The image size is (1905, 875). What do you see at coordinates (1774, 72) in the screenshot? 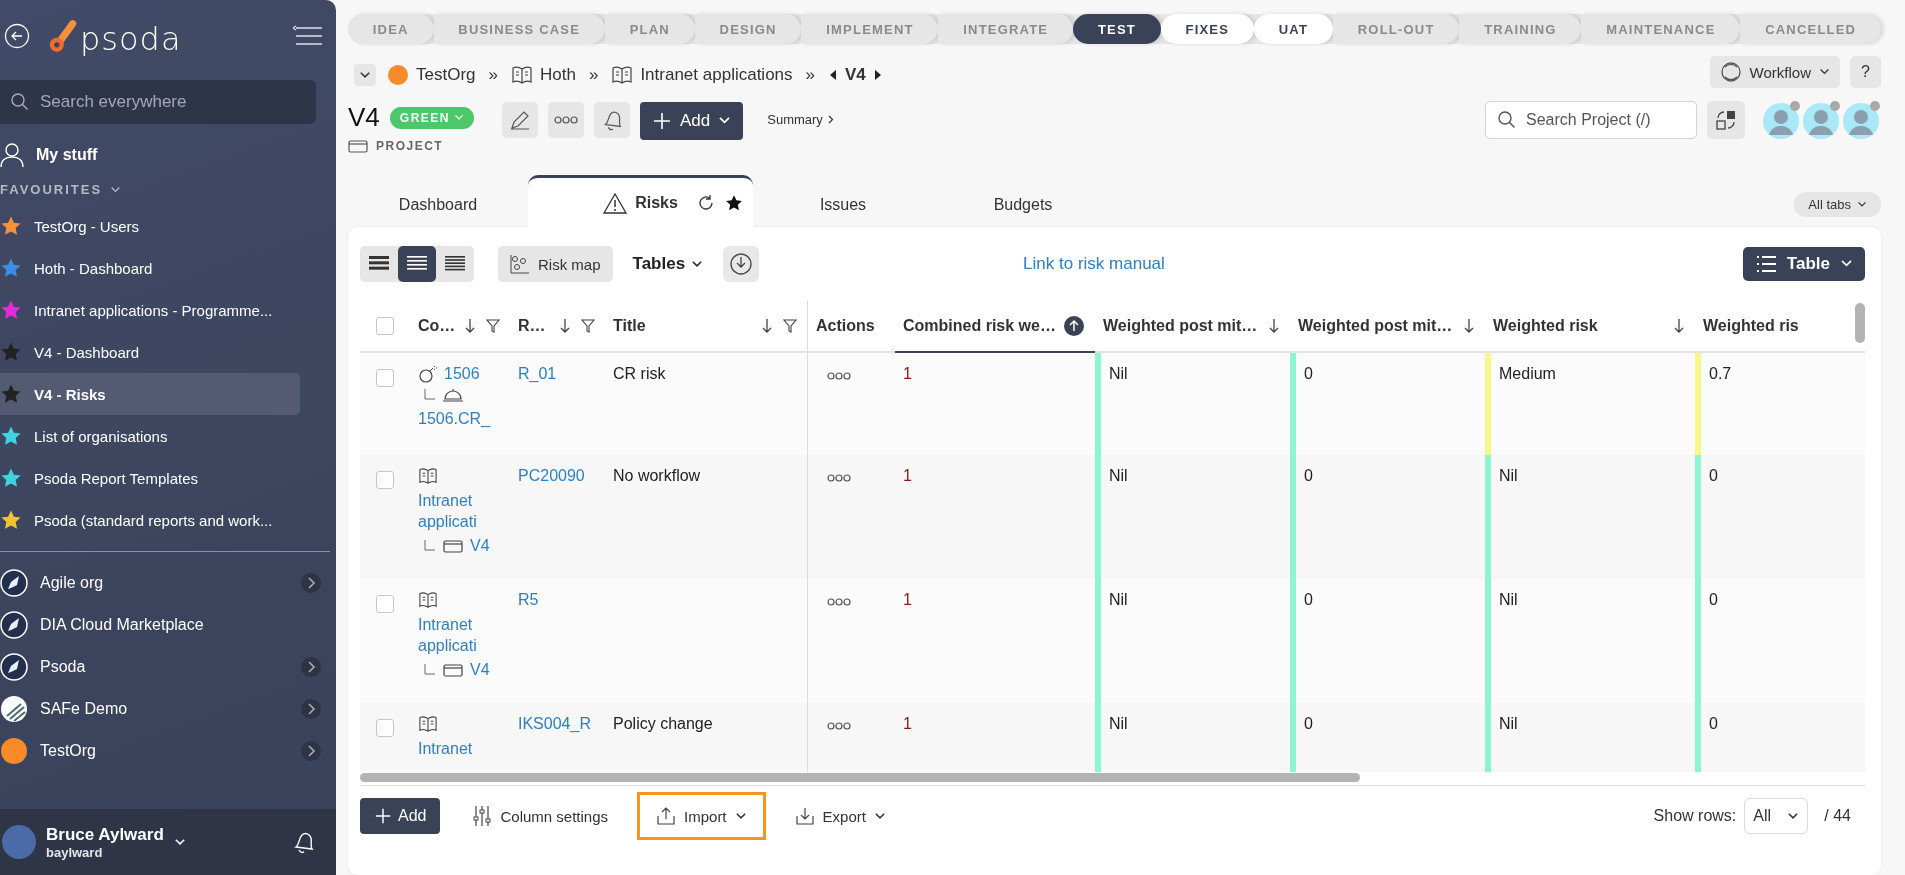
I see `workflow-button: Workflow` at bounding box center [1774, 72].